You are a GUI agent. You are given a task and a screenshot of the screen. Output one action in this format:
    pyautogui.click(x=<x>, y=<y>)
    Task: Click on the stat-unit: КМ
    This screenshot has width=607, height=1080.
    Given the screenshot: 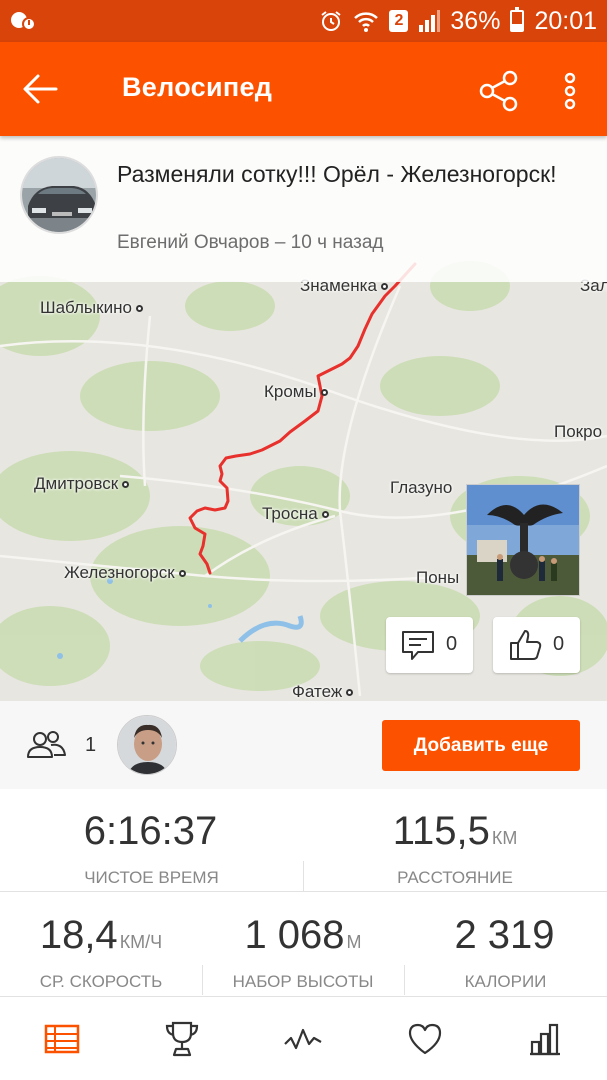 What is the action you would take?
    pyautogui.click(x=504, y=838)
    